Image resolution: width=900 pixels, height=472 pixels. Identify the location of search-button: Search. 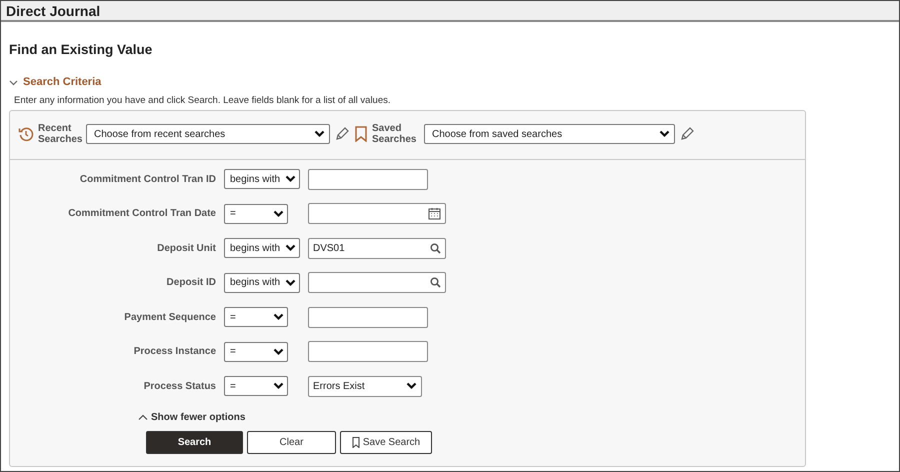
(194, 442).